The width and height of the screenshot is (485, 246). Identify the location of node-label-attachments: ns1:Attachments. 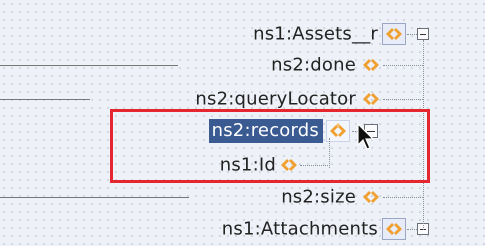
(299, 229).